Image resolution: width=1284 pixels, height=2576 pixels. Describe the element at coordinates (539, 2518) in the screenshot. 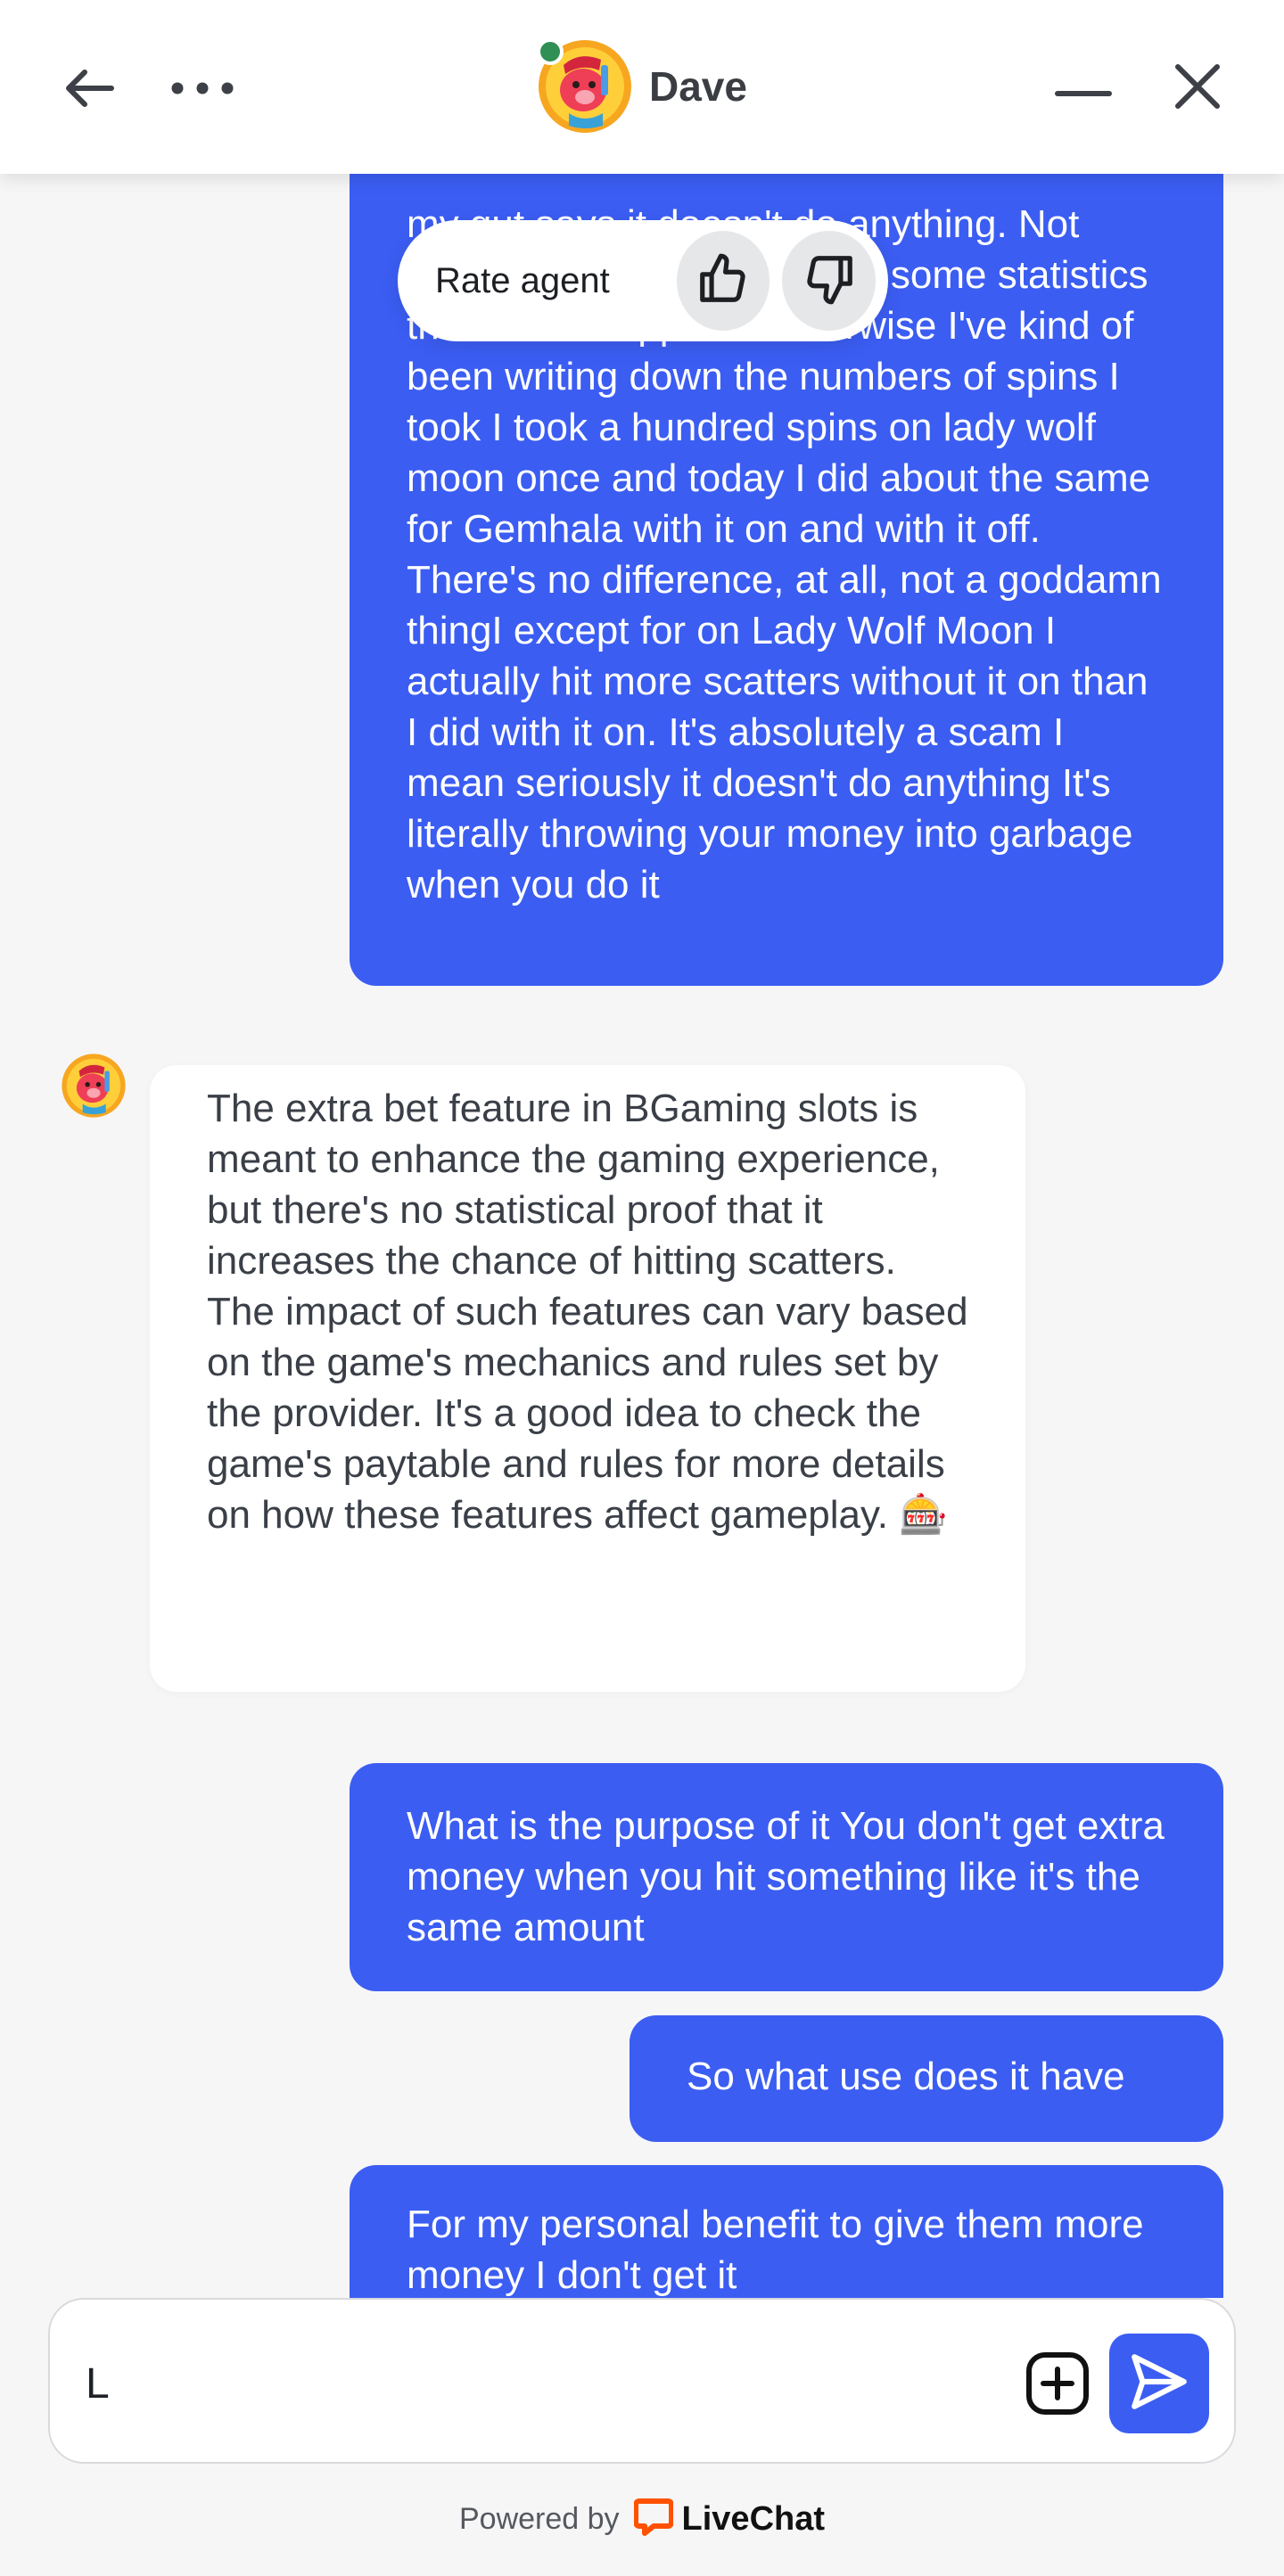

I see `powered-by-text: Powered by` at that location.